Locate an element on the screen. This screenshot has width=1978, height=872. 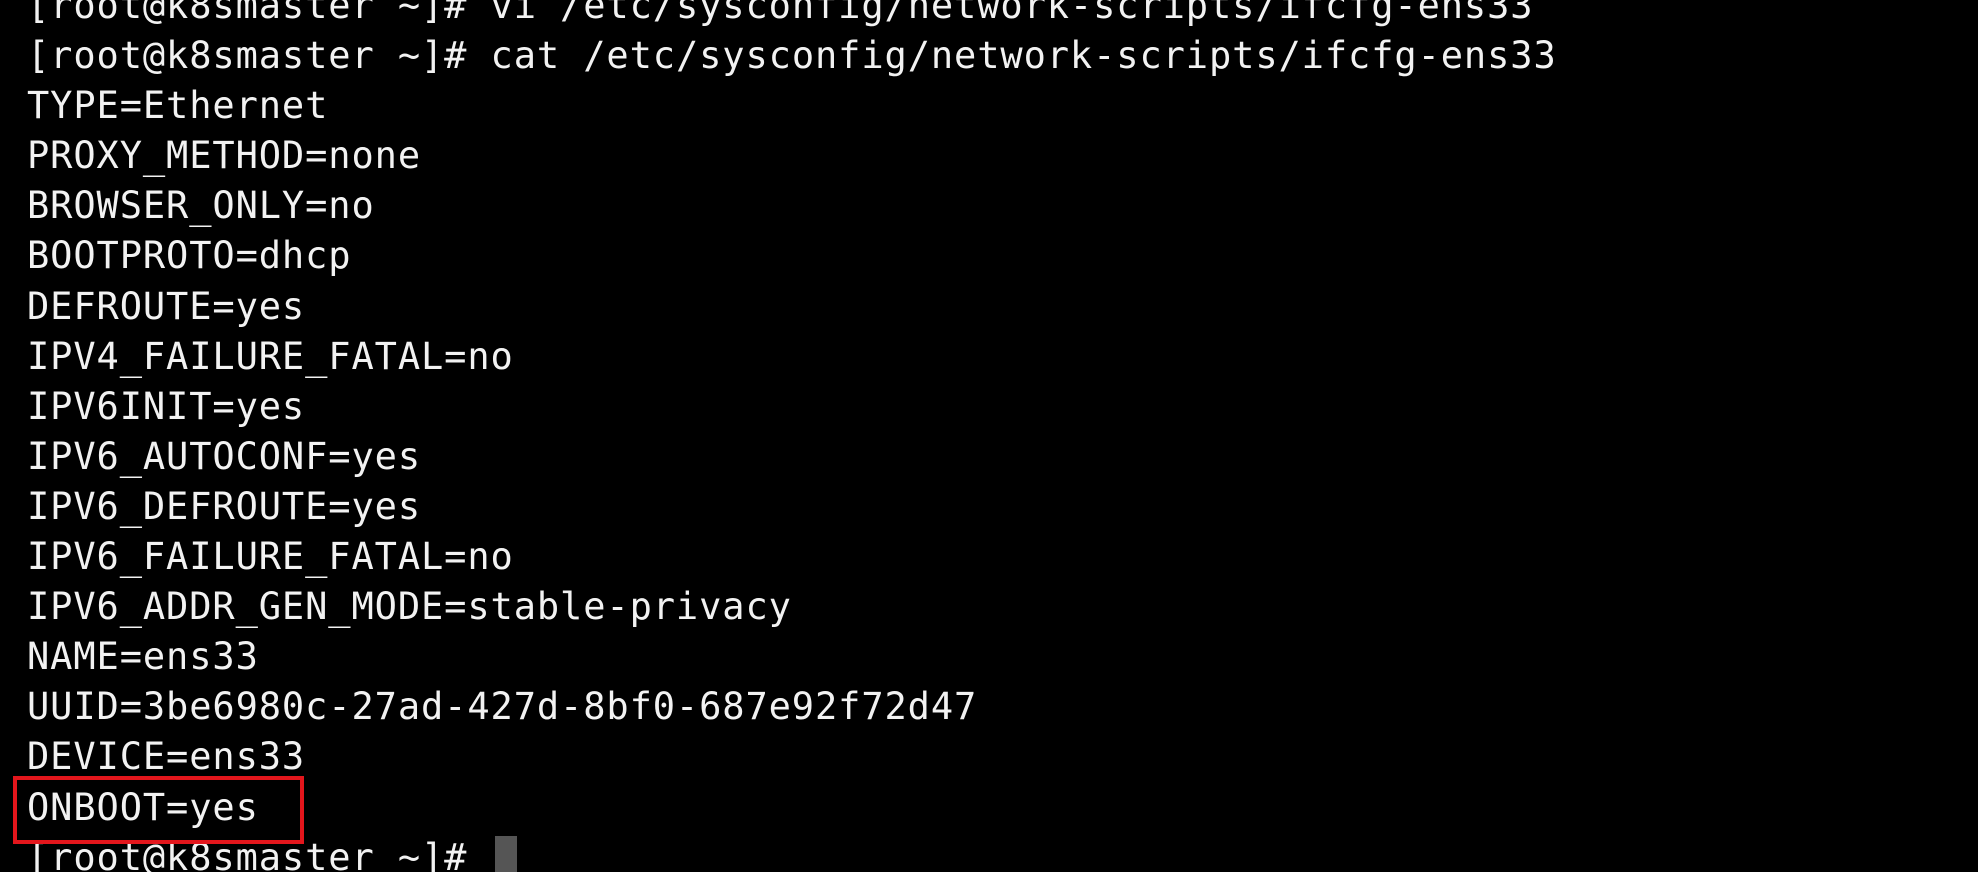
output-line-proxy-method: PROXY_METHOD=none is located at coordinates (224, 156).